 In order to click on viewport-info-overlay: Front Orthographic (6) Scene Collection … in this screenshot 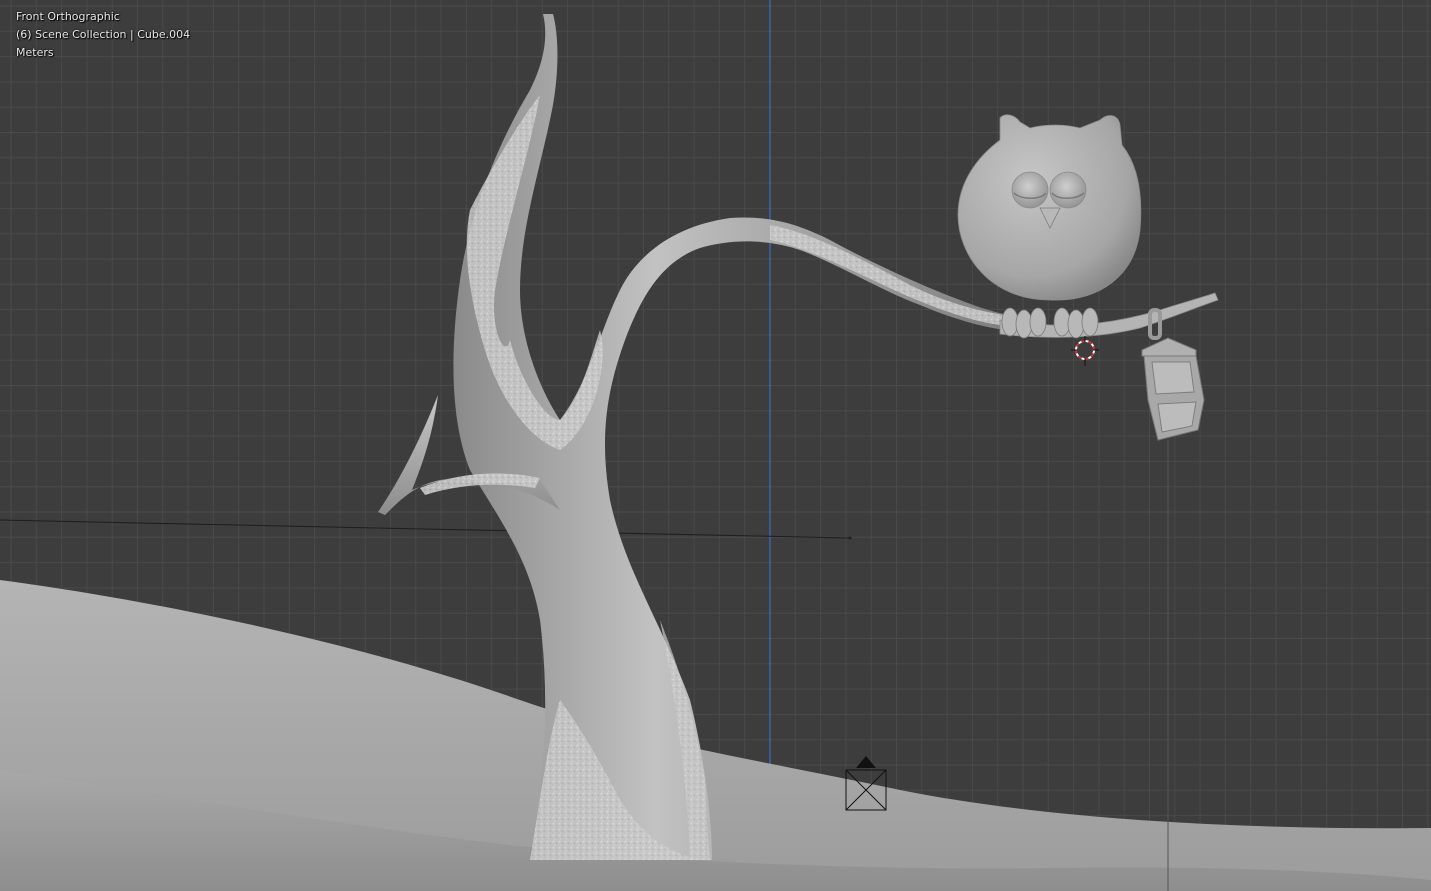, I will do `click(103, 35)`.